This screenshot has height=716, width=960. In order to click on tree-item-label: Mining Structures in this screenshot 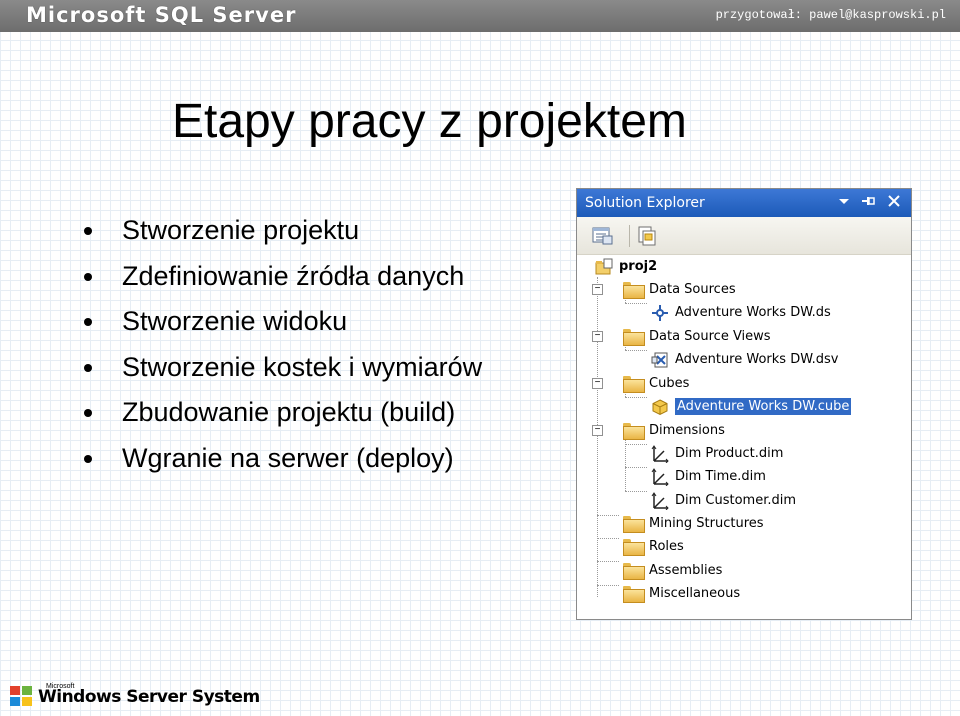, I will do `click(706, 523)`.